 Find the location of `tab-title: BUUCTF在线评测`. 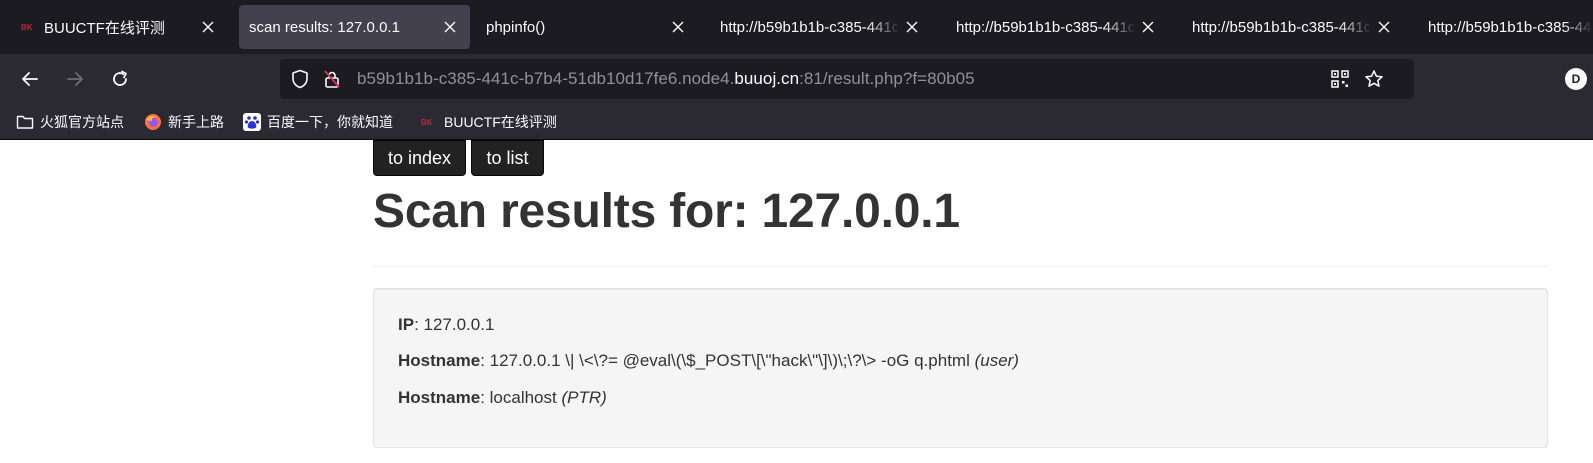

tab-title: BUUCTF在线评测 is located at coordinates (104, 28).